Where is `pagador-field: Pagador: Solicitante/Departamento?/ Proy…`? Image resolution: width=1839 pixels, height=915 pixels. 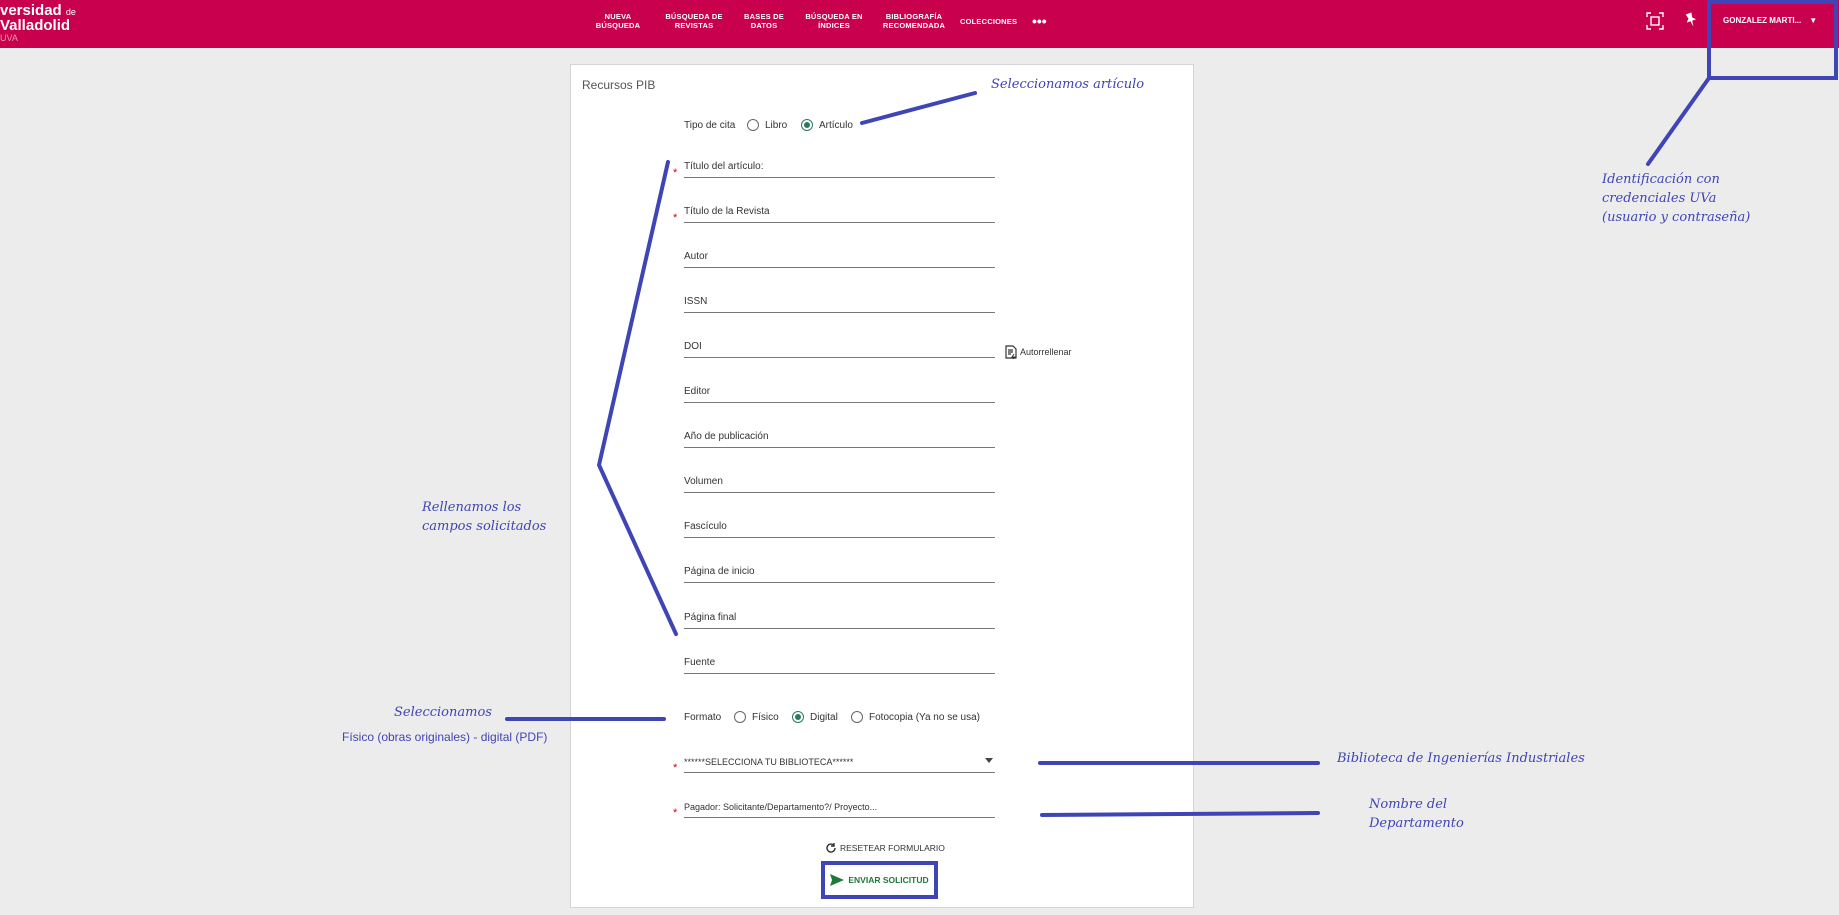
pagador-field: Pagador: Solicitante/Departamento?/ Proy… is located at coordinates (839, 807).